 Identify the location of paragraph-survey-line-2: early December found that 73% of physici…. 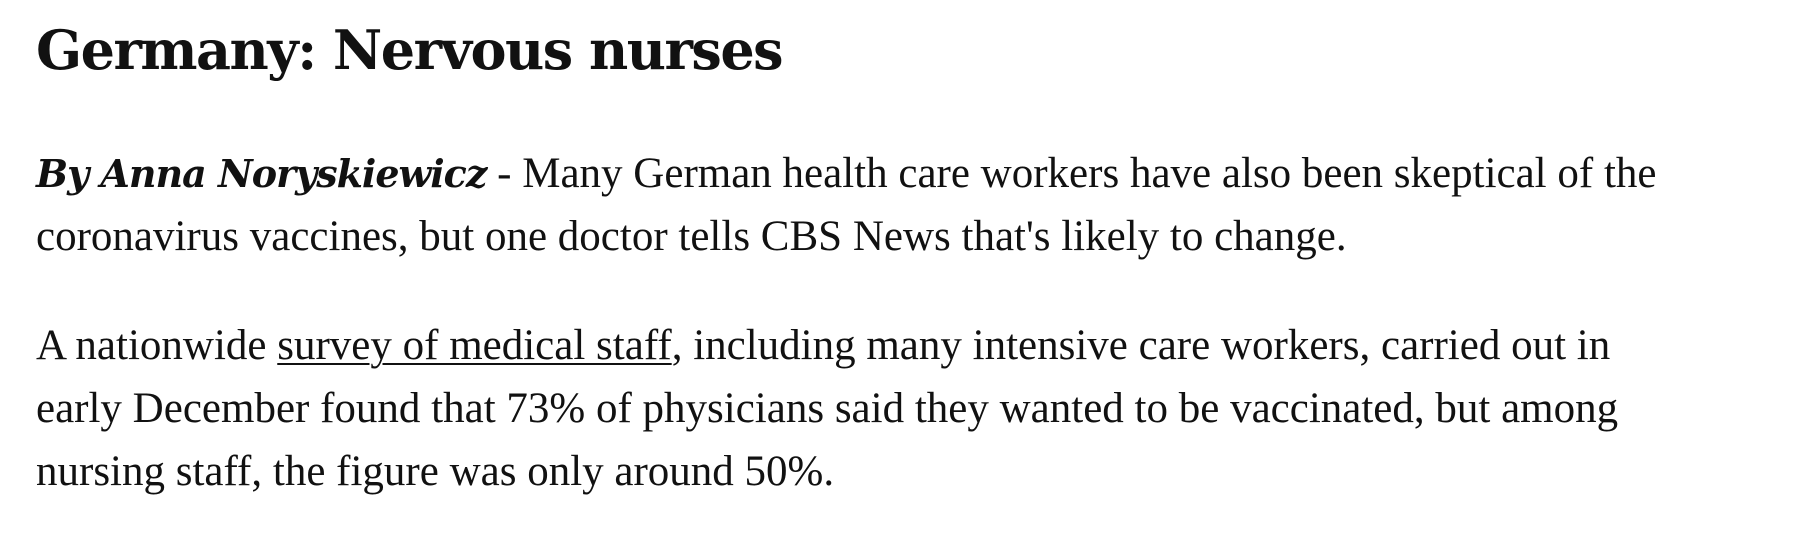
(827, 408).